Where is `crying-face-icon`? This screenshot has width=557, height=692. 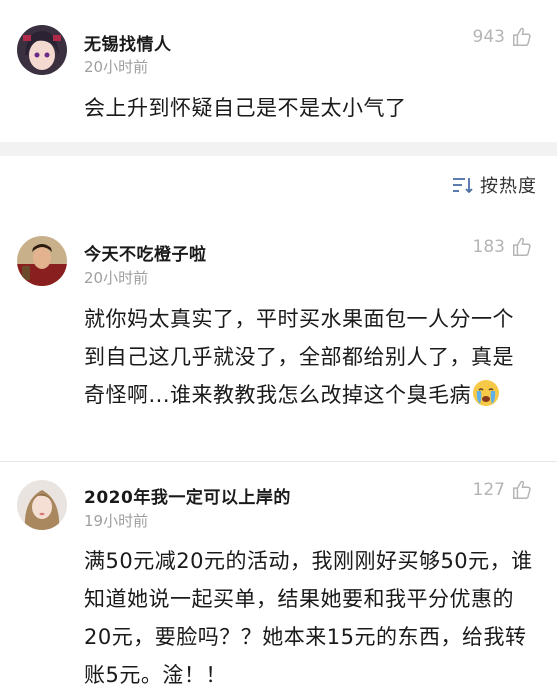 crying-face-icon is located at coordinates (486, 393).